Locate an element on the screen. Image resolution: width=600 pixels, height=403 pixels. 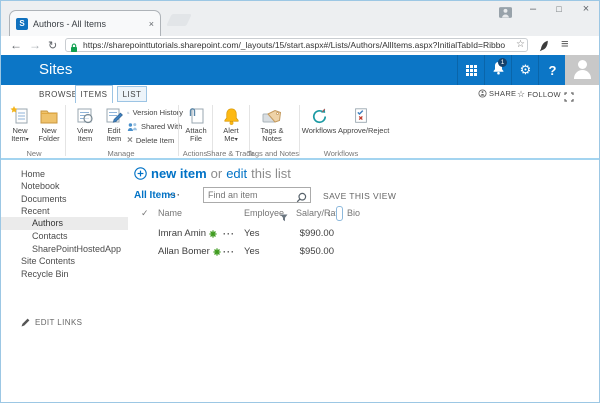
new-folder-icon is located at coordinates (49, 115).